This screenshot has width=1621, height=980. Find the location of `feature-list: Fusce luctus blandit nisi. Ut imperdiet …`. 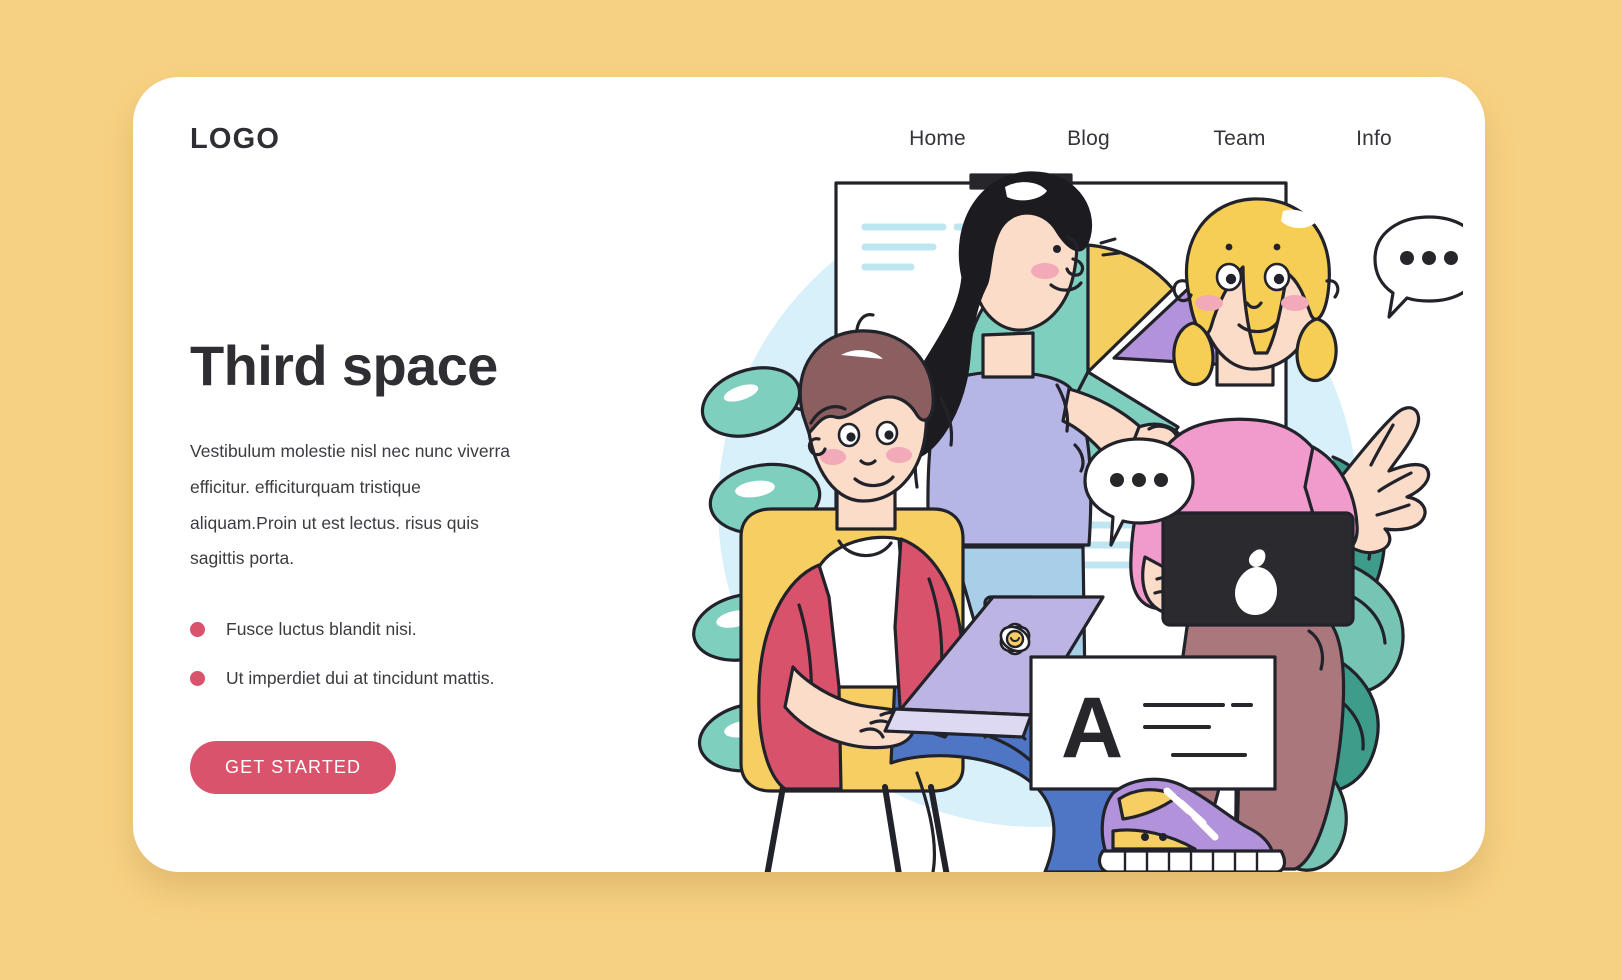

feature-list: Fusce luctus blandit nisi. Ut imperdiet … is located at coordinates (405, 654).